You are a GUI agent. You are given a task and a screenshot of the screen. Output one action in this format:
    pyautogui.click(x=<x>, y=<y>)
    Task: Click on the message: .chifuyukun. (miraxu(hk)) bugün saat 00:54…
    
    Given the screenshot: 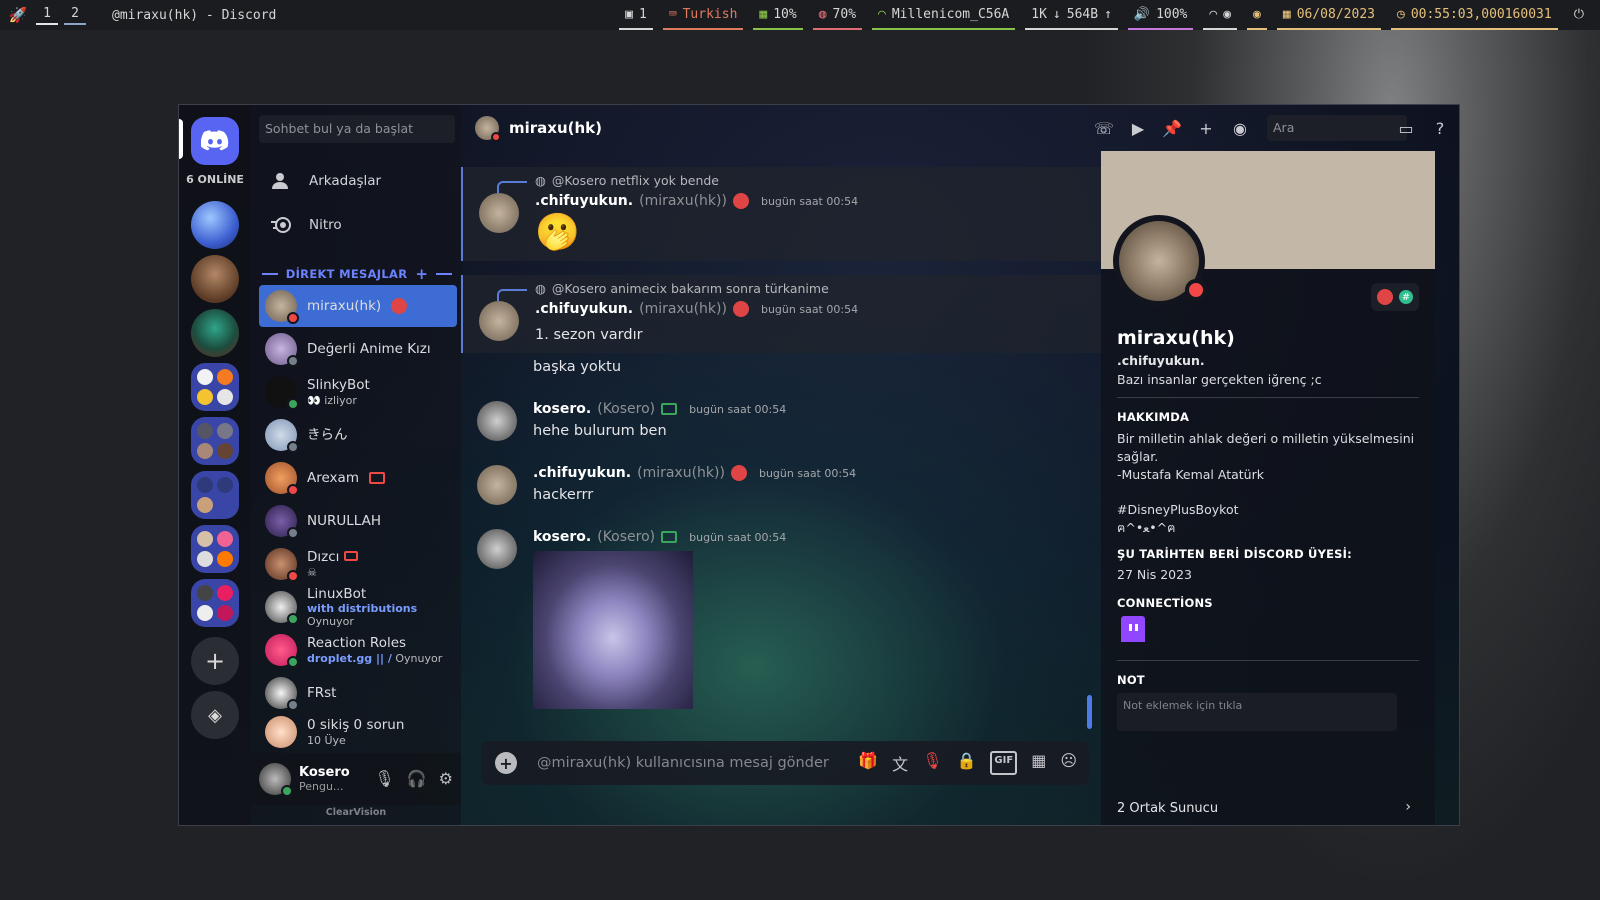 What is the action you would take?
    pyautogui.click(x=781, y=486)
    